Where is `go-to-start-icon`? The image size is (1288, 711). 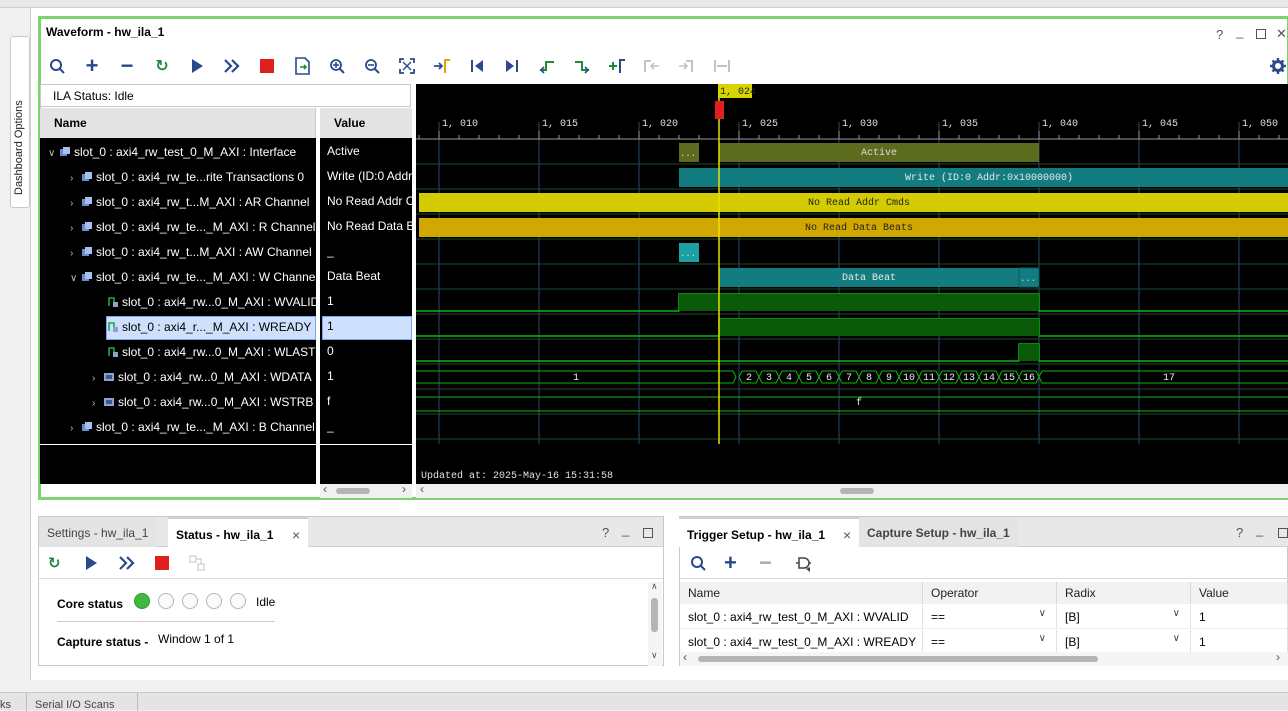 go-to-start-icon is located at coordinates (477, 66).